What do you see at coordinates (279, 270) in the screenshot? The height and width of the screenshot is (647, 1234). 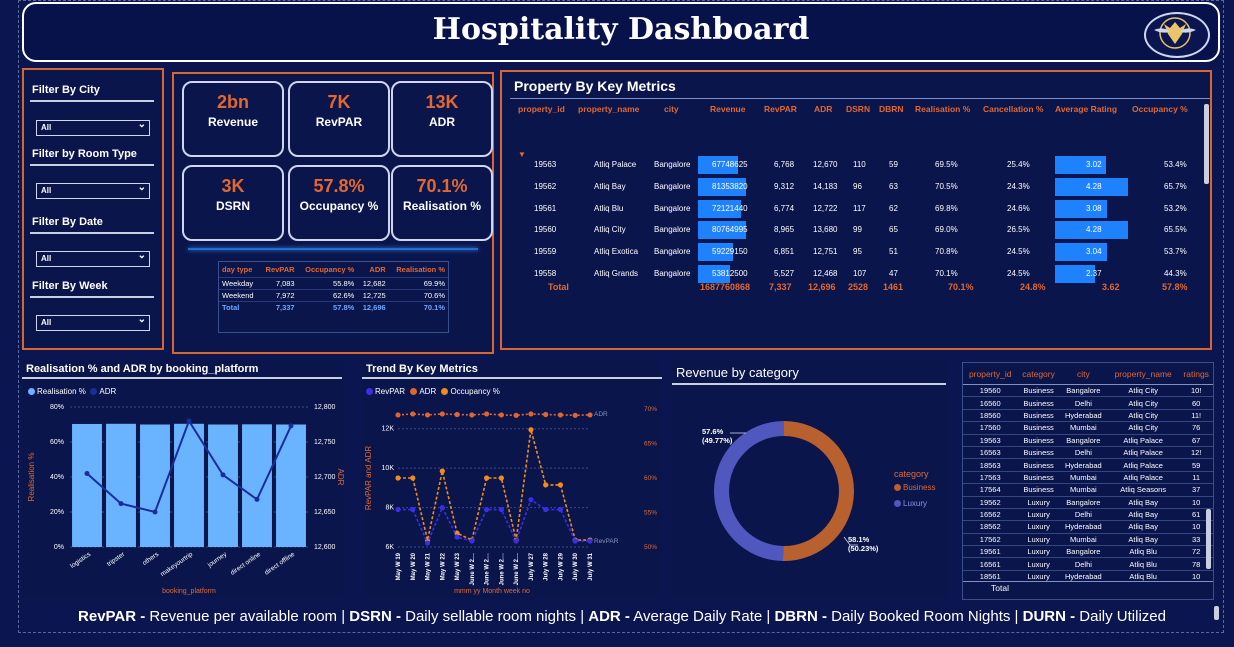 I see `table-header: RevPAR` at bounding box center [279, 270].